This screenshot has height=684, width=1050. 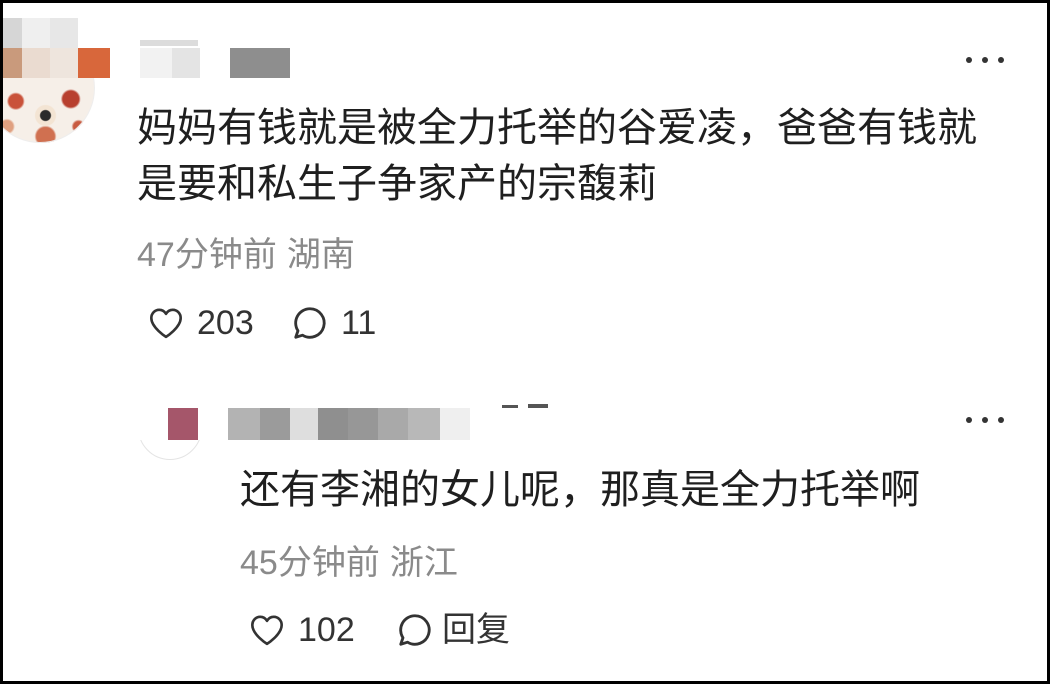 What do you see at coordinates (580, 490) in the screenshot?
I see `reply-text: 还有李湘的女儿呢，那真是全力托举啊` at bounding box center [580, 490].